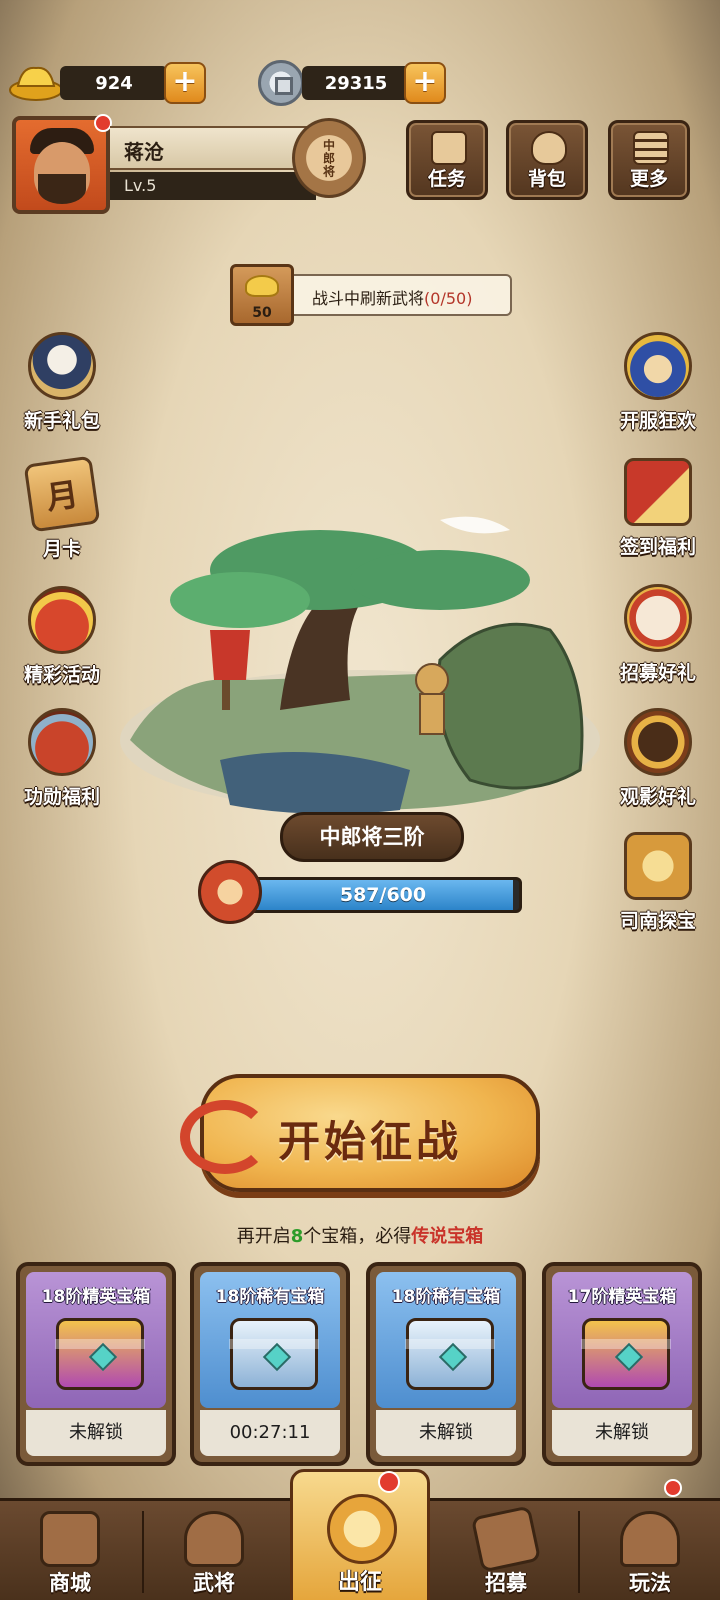 This screenshot has width=720, height=1600. What do you see at coordinates (657, 421) in the screenshot?
I see `server-carnival-label: 开服狂欢` at bounding box center [657, 421].